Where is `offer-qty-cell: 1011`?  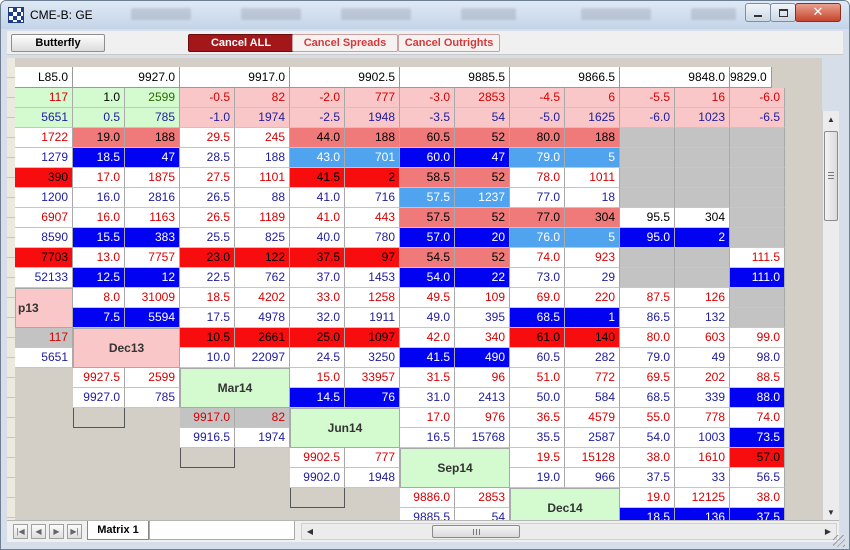
offer-qty-cell: 1011 is located at coordinates (592, 178).